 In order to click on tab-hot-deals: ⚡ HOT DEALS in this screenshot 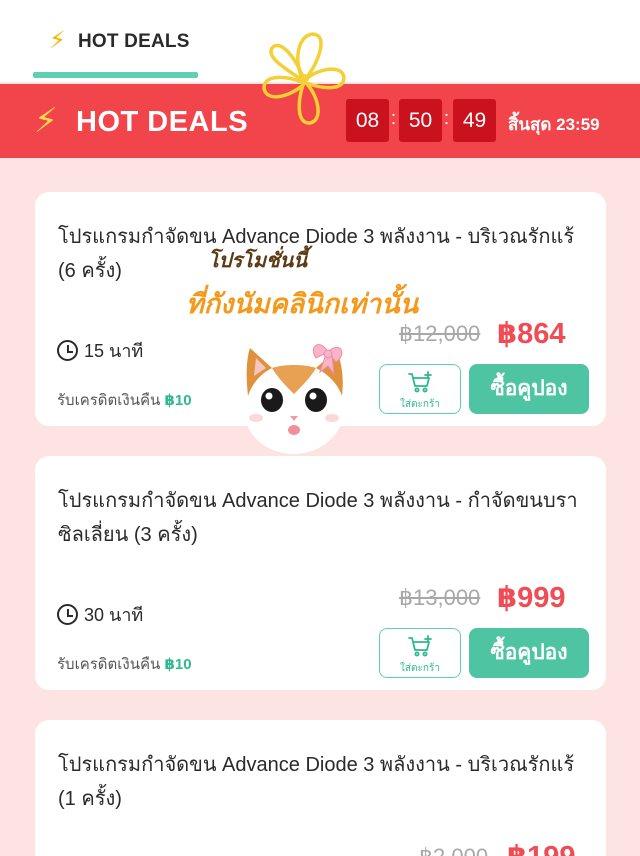, I will do `click(115, 41)`.